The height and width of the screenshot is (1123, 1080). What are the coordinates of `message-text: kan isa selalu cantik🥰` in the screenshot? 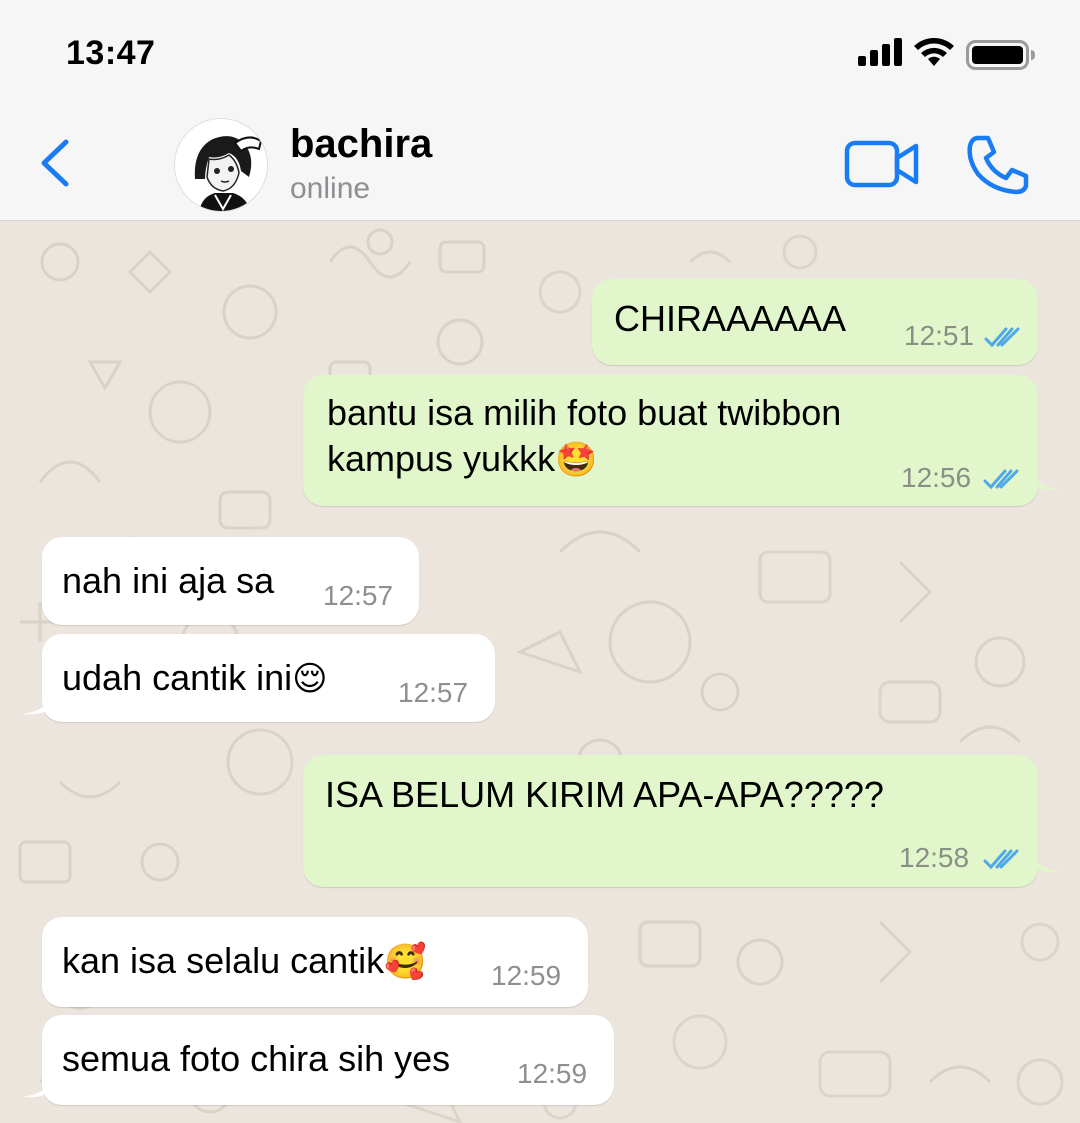 It's located at (244, 961).